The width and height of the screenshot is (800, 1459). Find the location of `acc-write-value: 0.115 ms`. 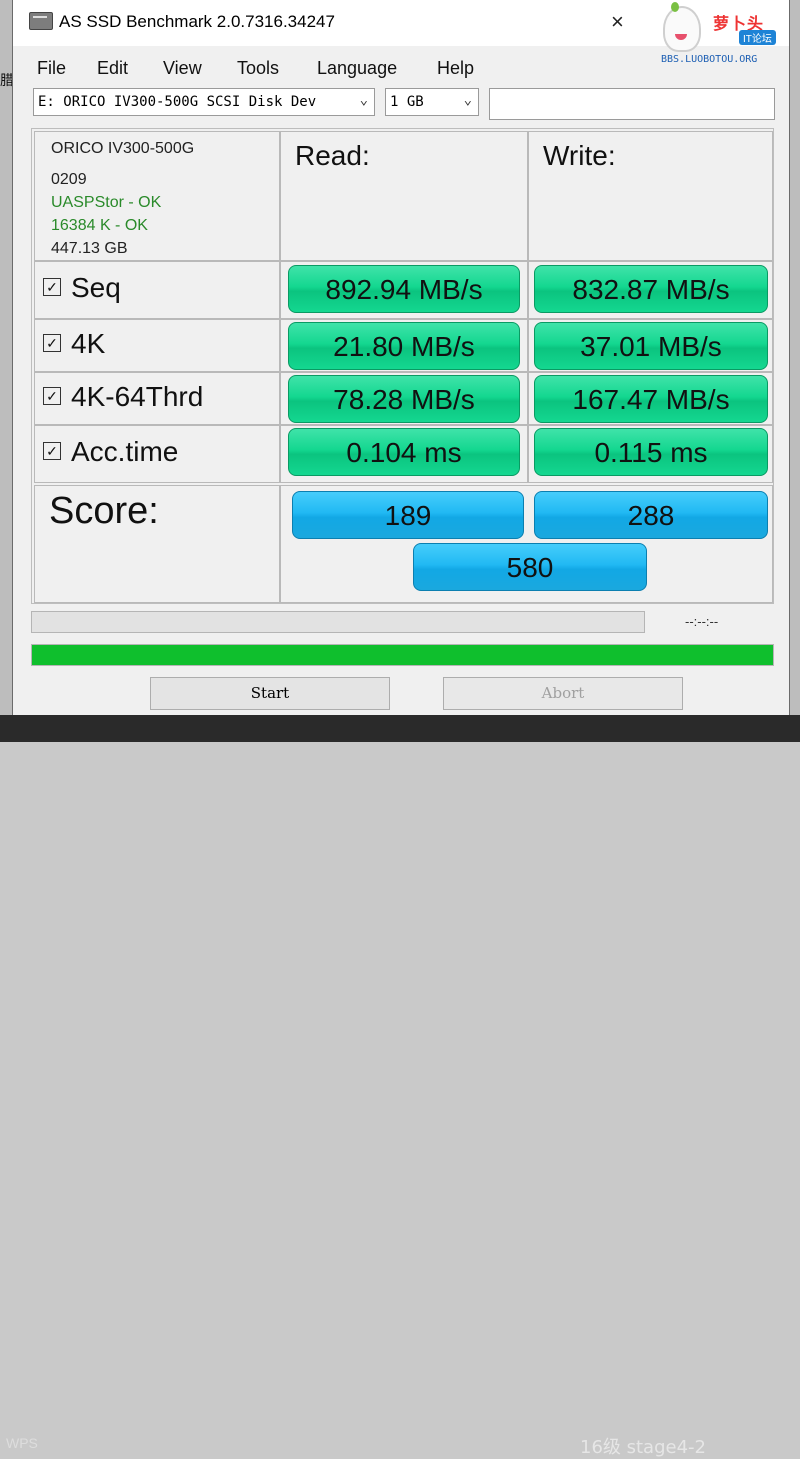

acc-write-value: 0.115 ms is located at coordinates (651, 452).